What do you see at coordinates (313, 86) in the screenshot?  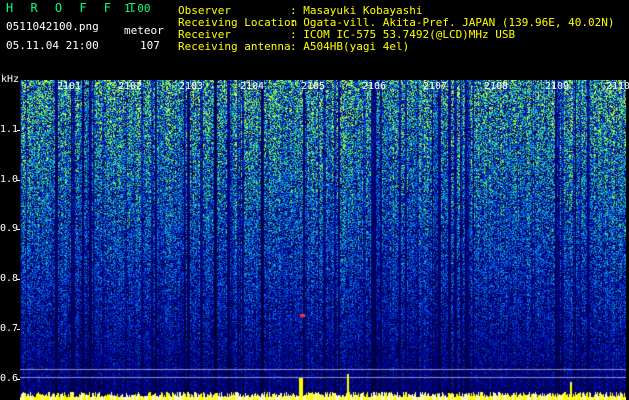 I see `x-tick-label: 2105` at bounding box center [313, 86].